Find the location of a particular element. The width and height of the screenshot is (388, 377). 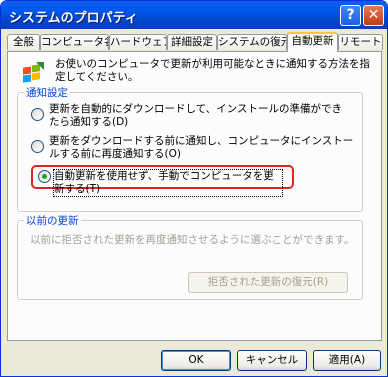

tab-general: 全般 is located at coordinates (23, 42).